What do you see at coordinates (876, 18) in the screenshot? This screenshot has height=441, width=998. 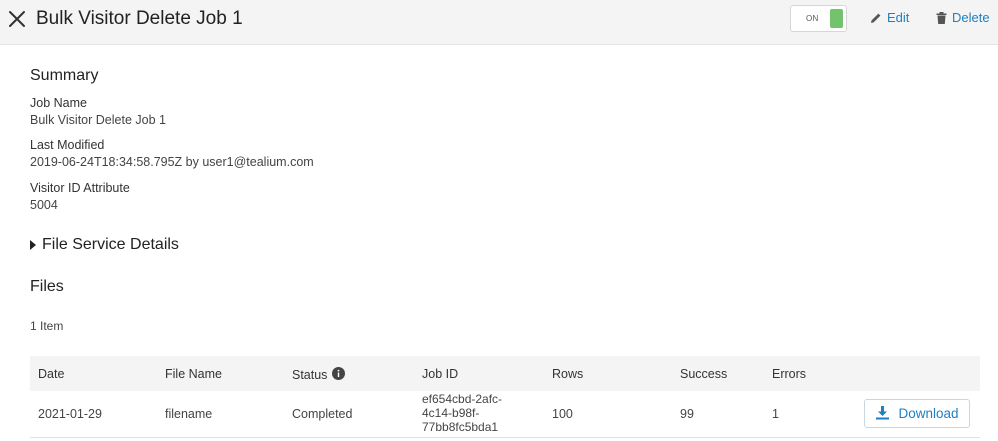 I see `pencil-icon` at bounding box center [876, 18].